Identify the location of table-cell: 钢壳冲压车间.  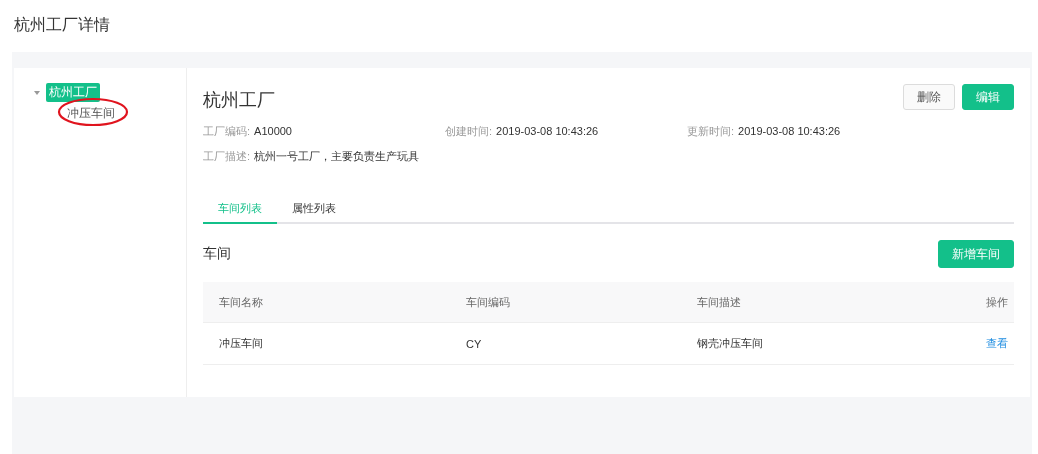
(825, 343).